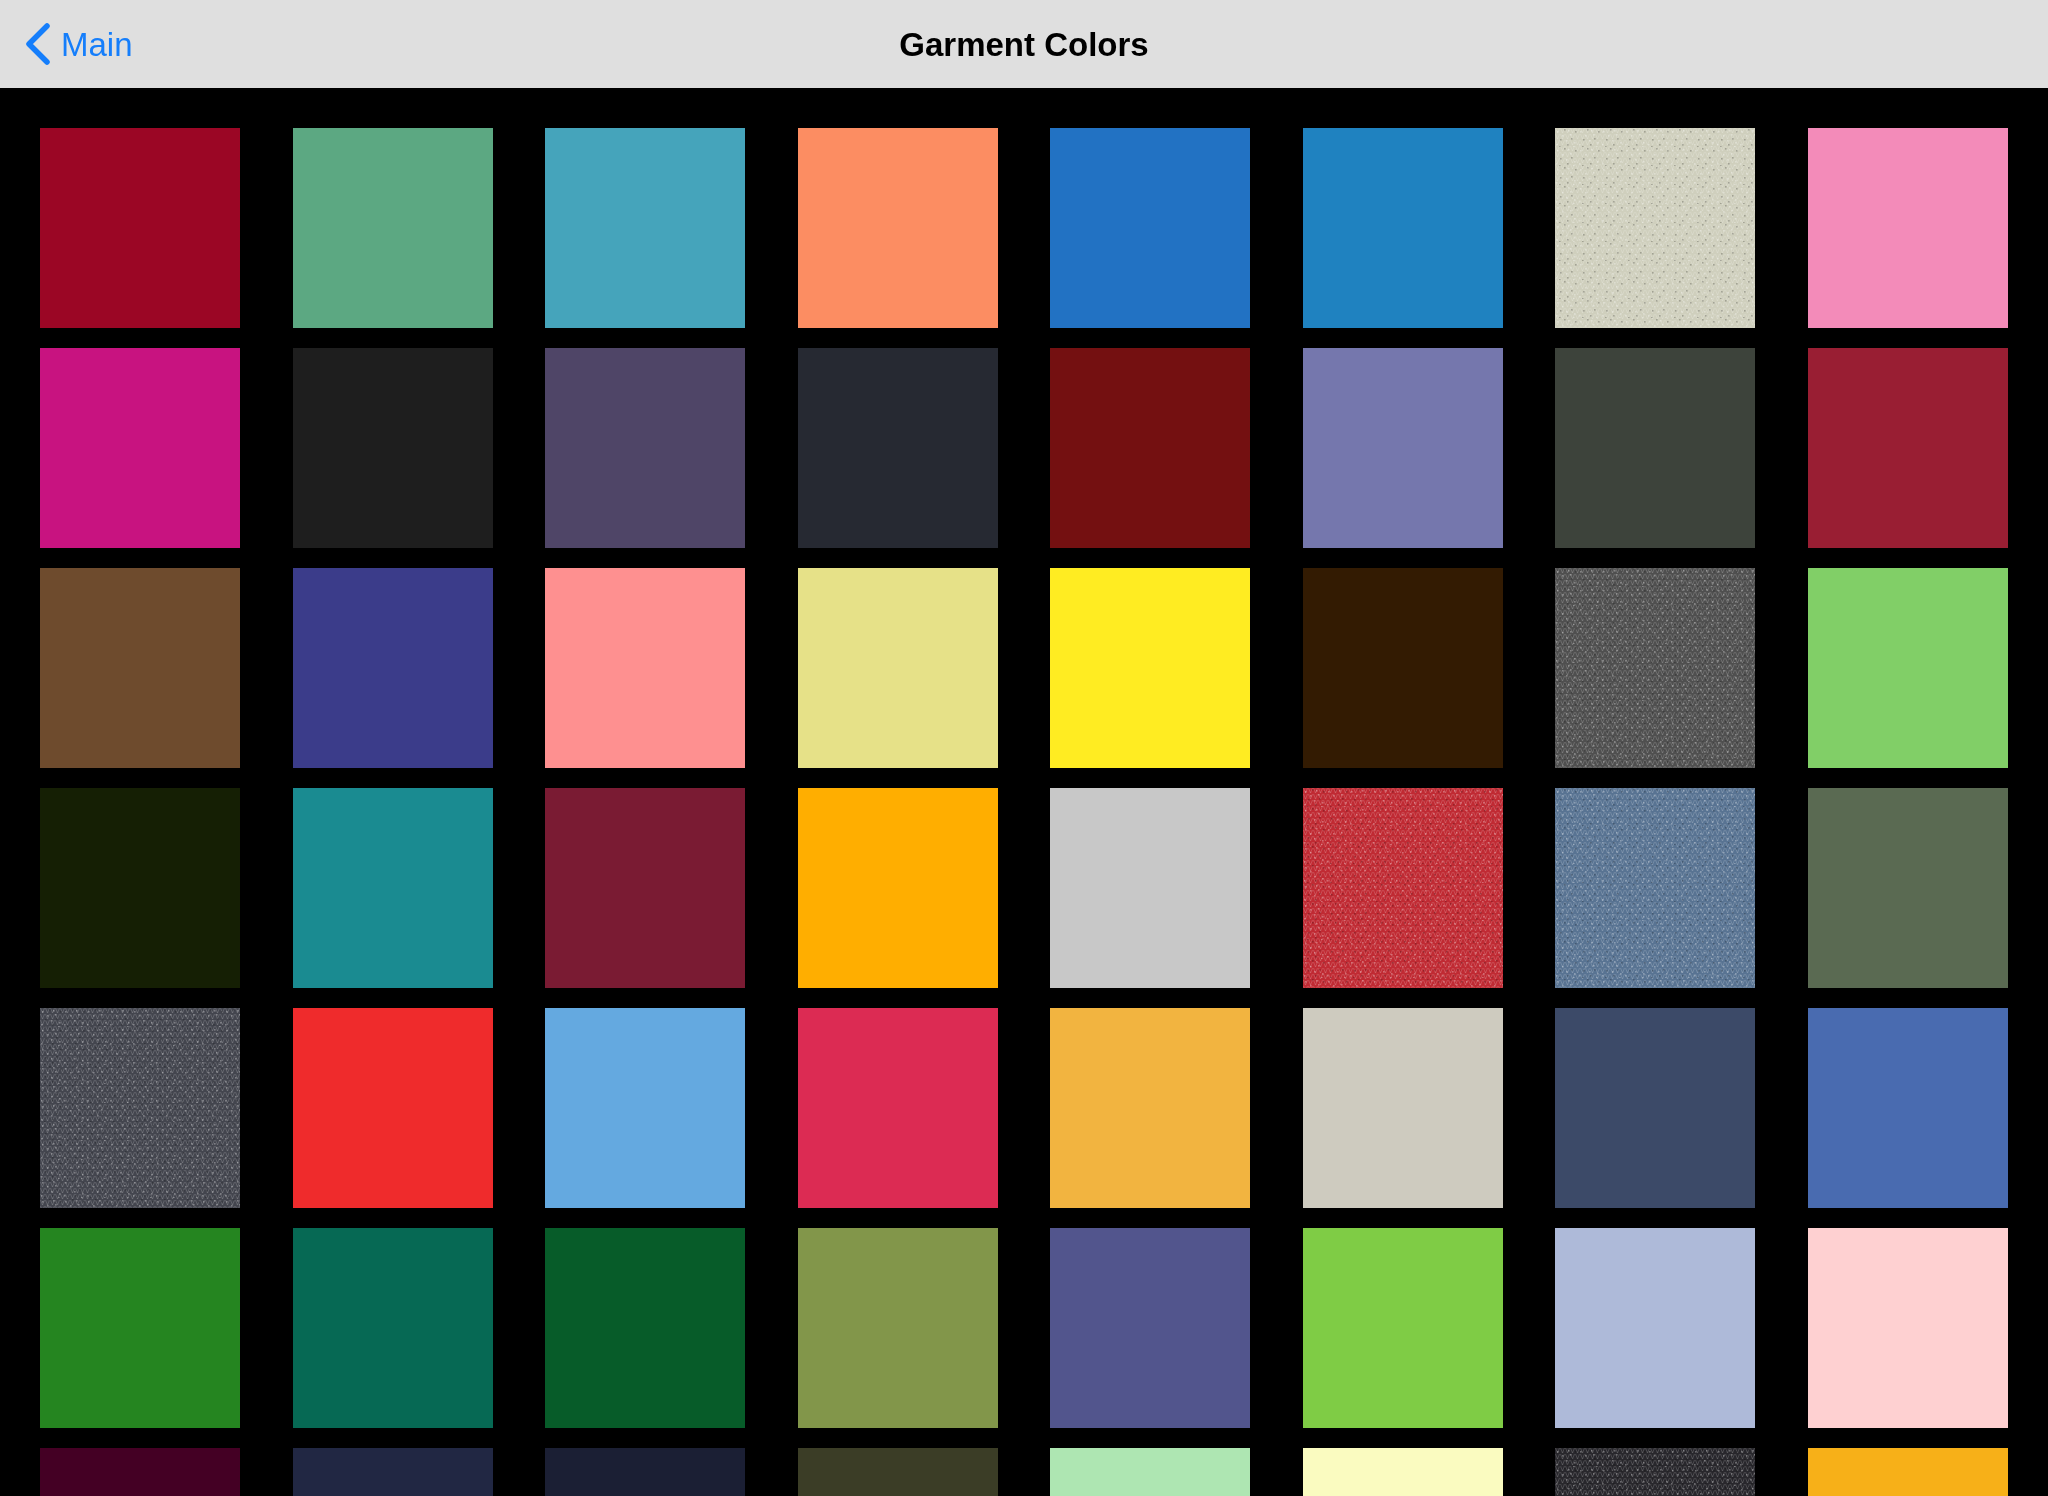 Image resolution: width=2048 pixels, height=1496 pixels. I want to click on chevron-left-icon, so click(37, 44).